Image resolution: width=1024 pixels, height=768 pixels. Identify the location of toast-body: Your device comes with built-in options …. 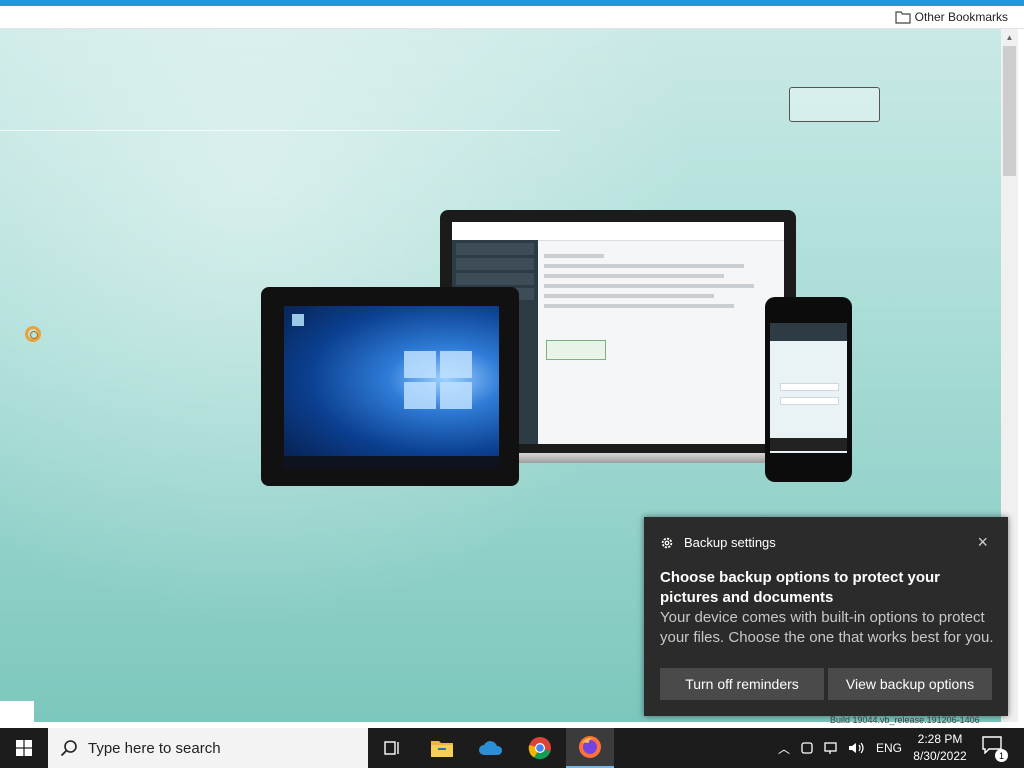
(827, 627).